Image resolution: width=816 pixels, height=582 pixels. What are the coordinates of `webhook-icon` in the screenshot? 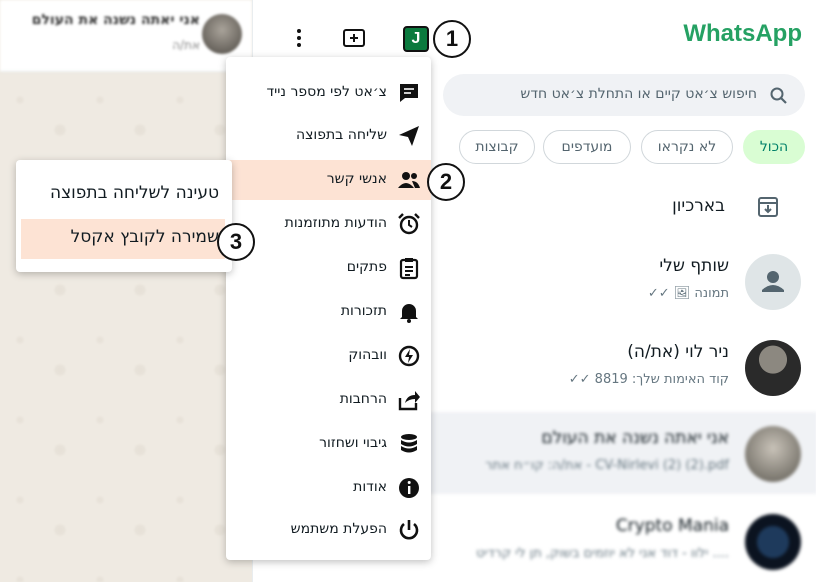 It's located at (409, 356).